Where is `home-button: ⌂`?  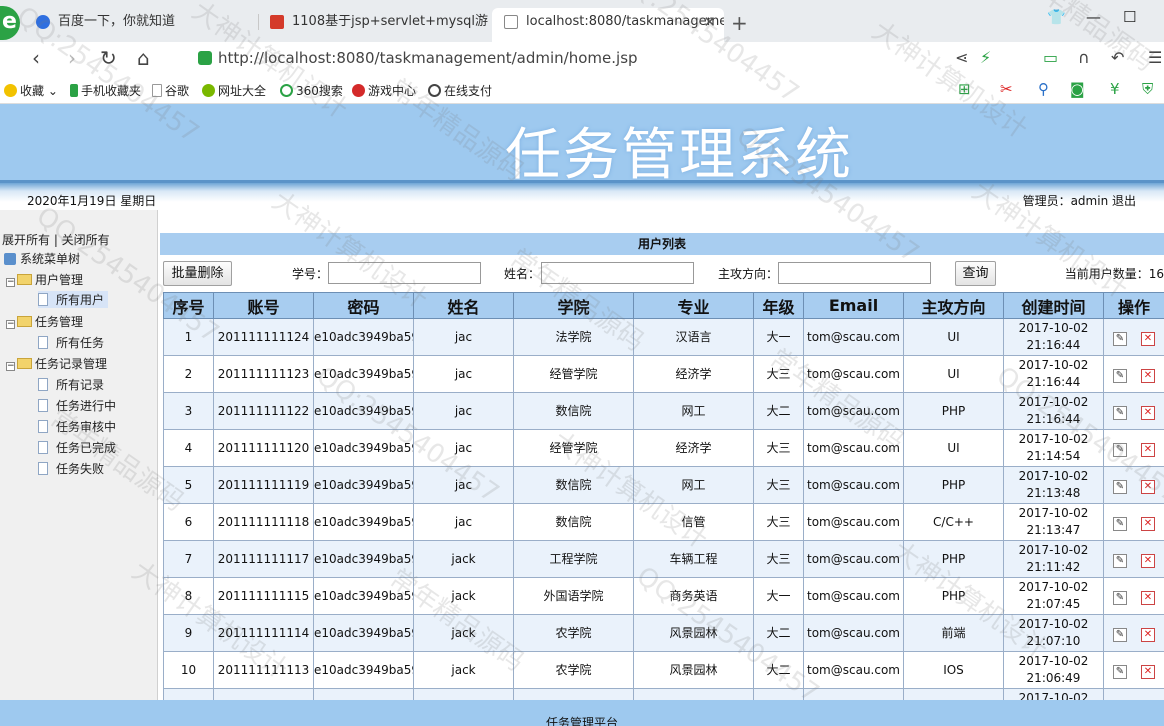
home-button: ⌂ is located at coordinates (143, 58).